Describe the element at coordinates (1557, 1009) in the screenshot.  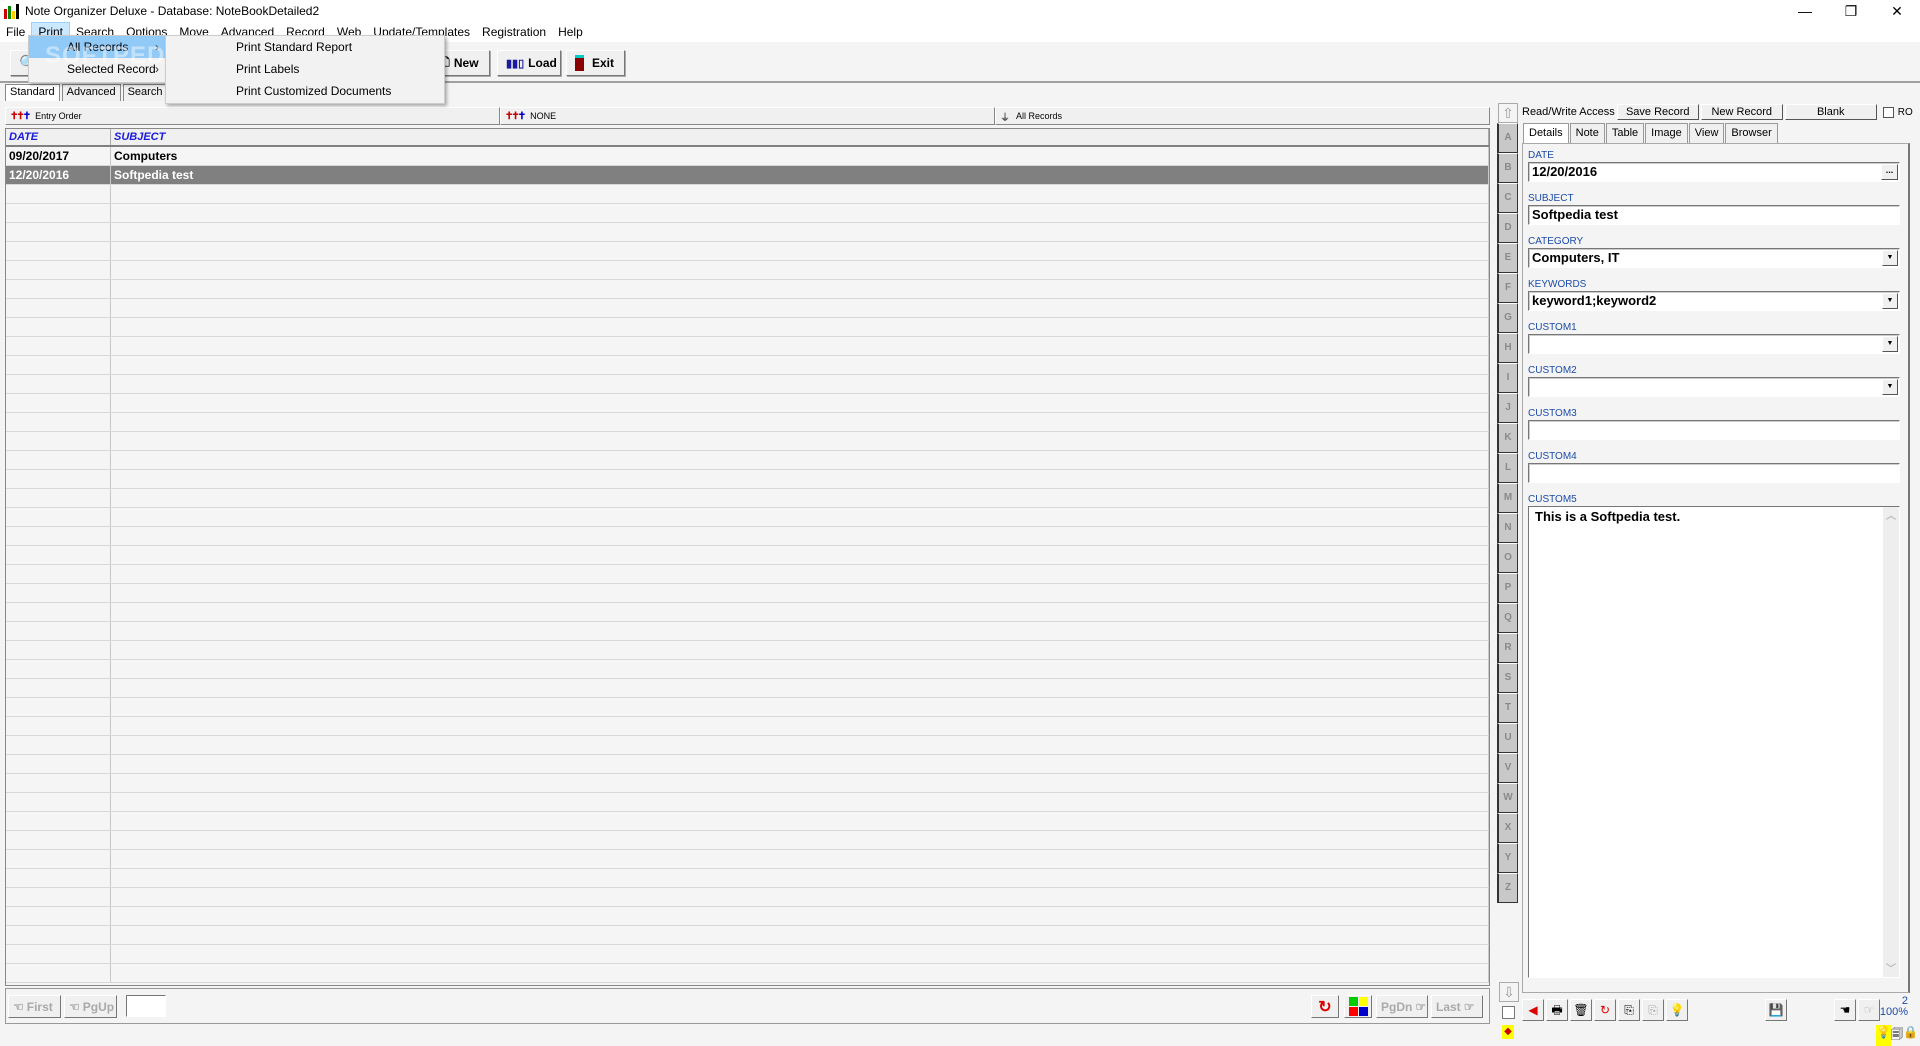
I see `print-button: 🖶` at that location.